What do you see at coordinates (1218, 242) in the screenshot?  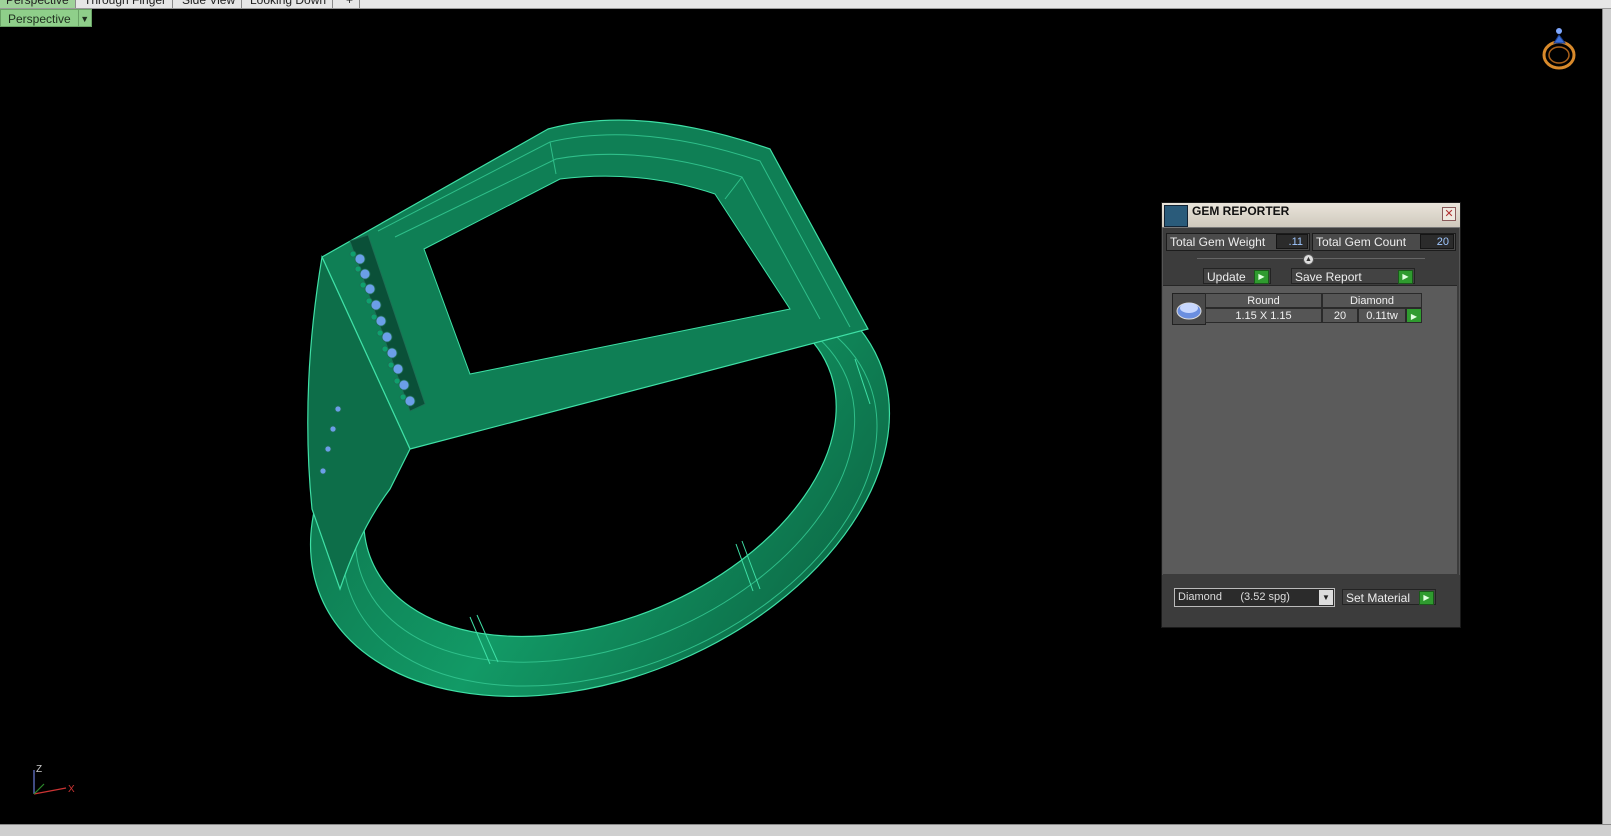 I see `total-weight-label: Total Gem Weight` at bounding box center [1218, 242].